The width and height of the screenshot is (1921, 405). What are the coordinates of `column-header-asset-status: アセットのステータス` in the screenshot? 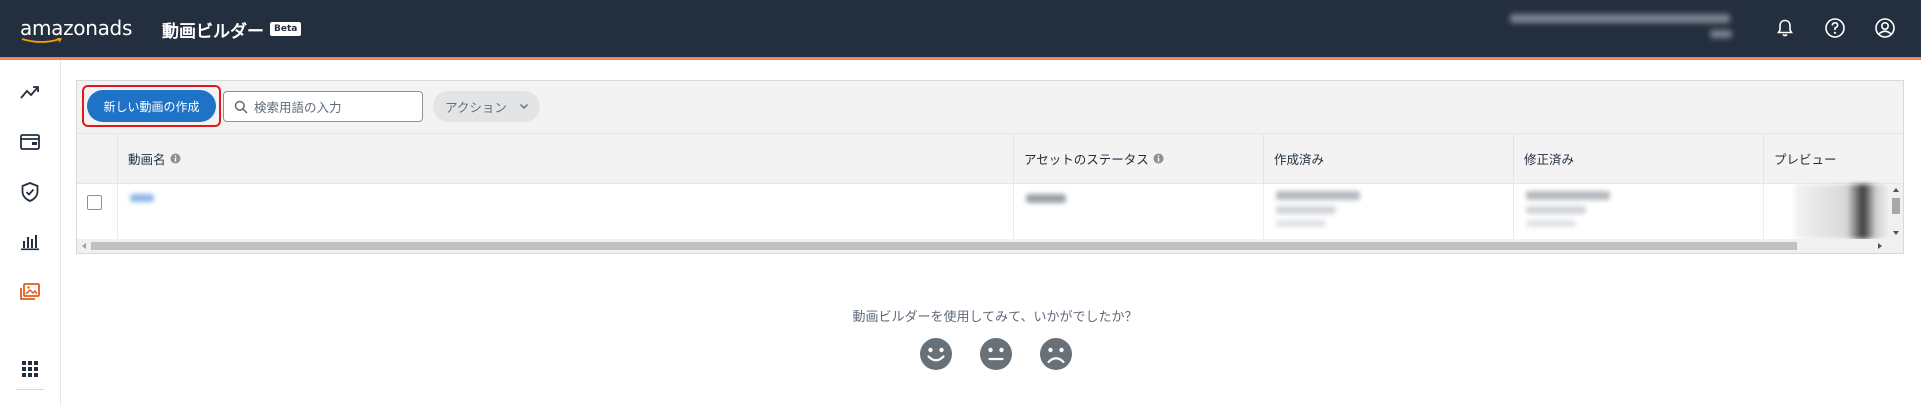 It's located at (1138, 158).